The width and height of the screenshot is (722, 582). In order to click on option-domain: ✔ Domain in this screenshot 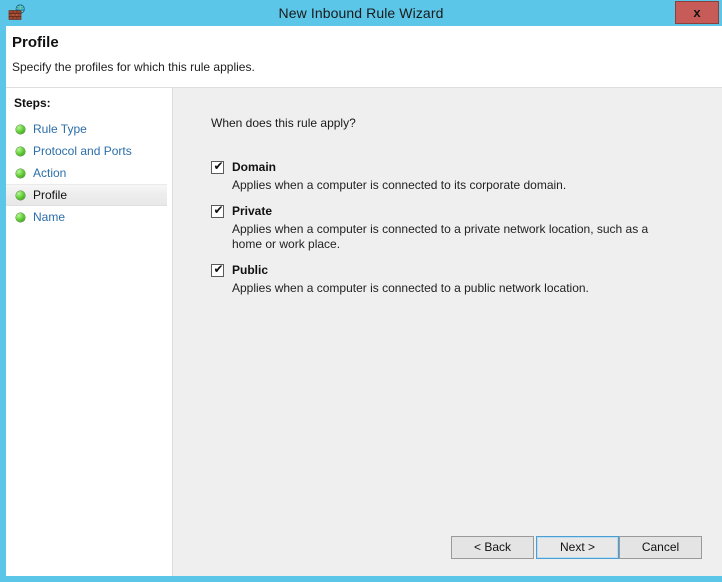, I will do `click(446, 167)`.